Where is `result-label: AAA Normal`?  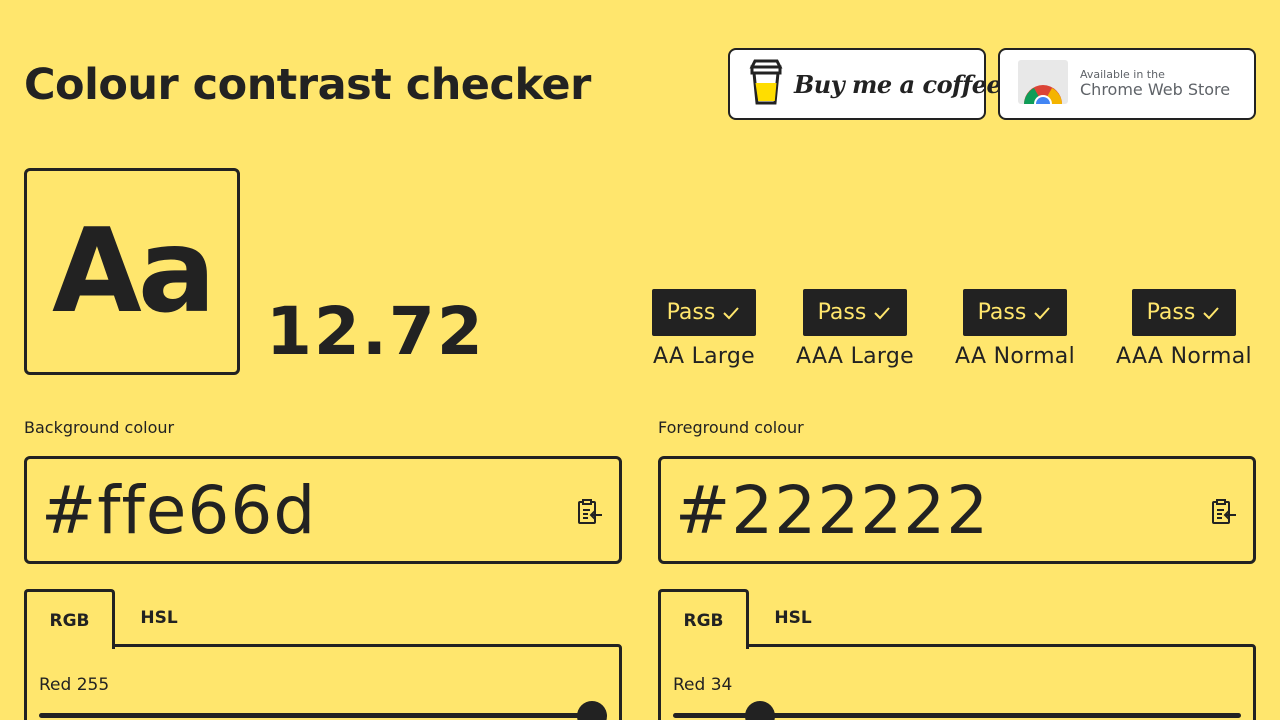 result-label: AAA Normal is located at coordinates (1184, 356).